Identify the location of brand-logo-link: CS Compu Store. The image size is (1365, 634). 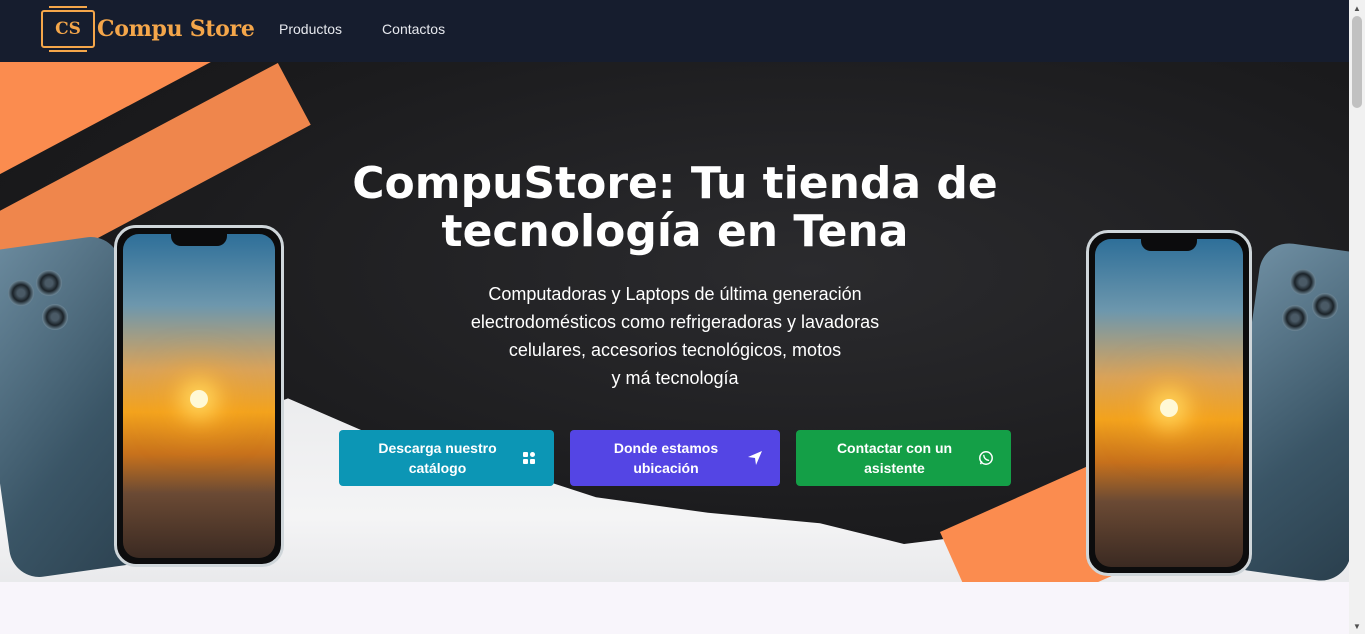
(148, 29).